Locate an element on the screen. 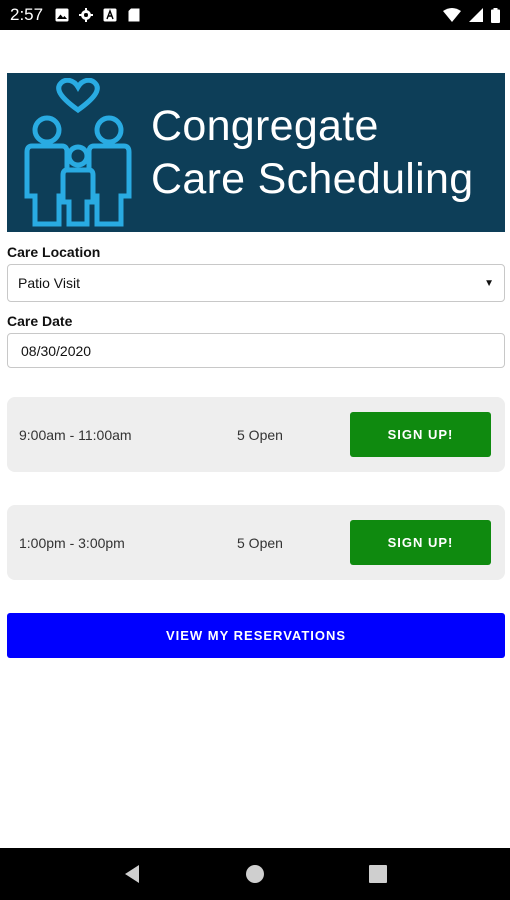 This screenshot has width=510, height=900. banner-title: Congregate Care Scheduling is located at coordinates (312, 153).